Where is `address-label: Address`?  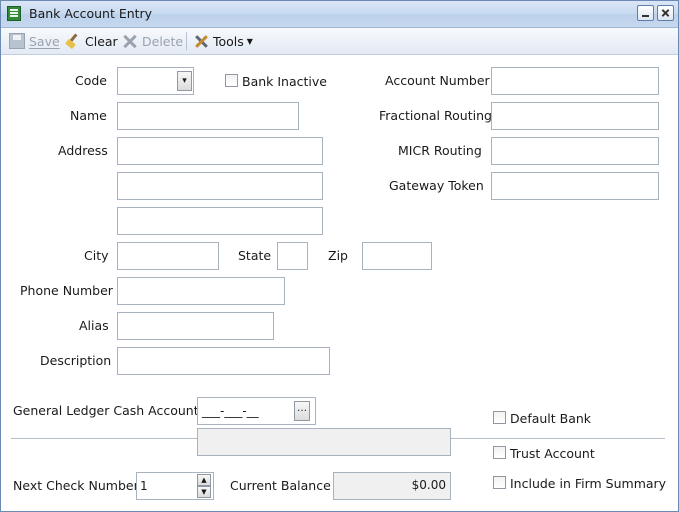
address-label: Address is located at coordinates (83, 150).